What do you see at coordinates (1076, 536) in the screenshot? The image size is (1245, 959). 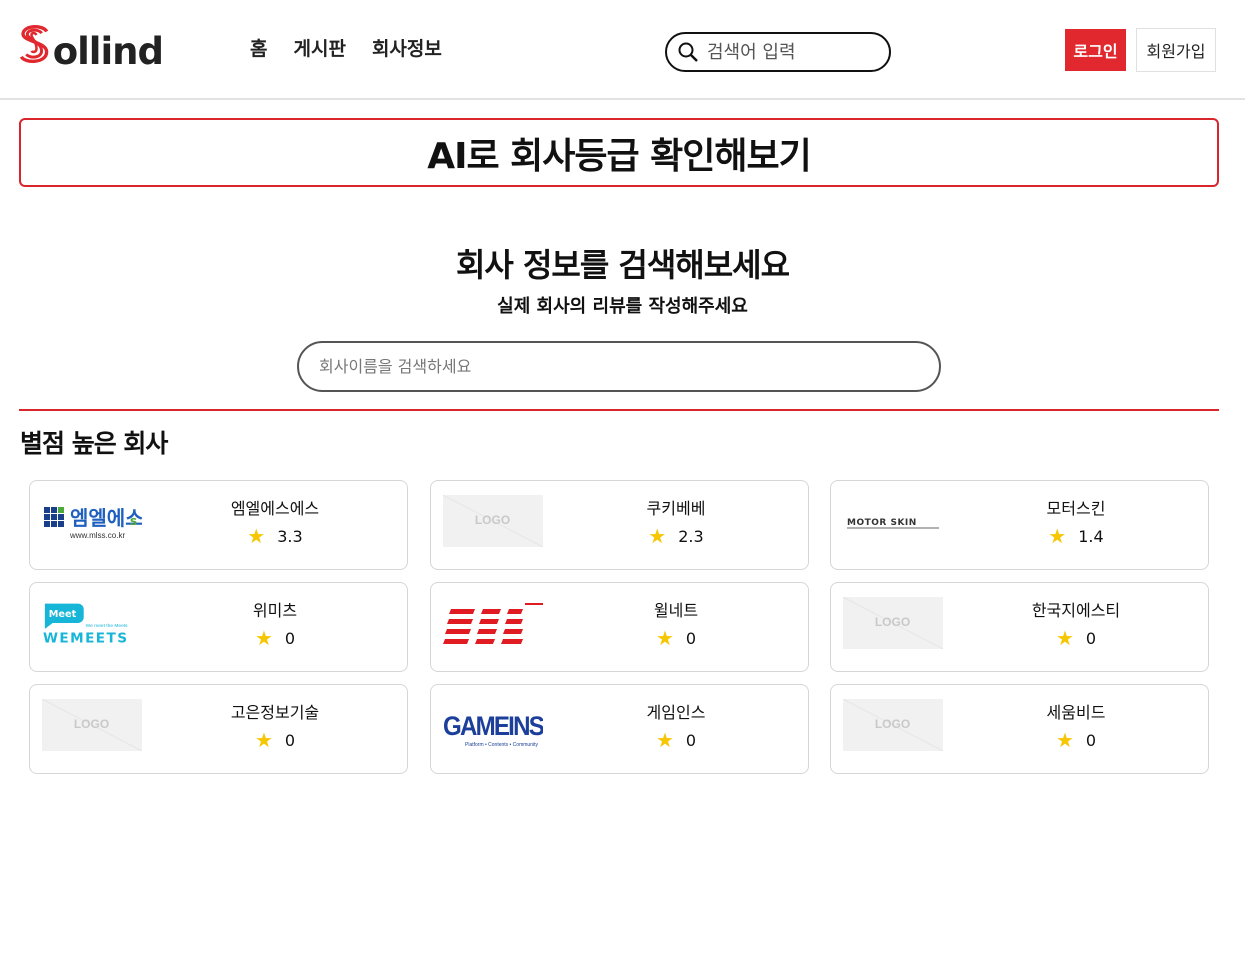 I see `company-rating: ★ 1.4` at bounding box center [1076, 536].